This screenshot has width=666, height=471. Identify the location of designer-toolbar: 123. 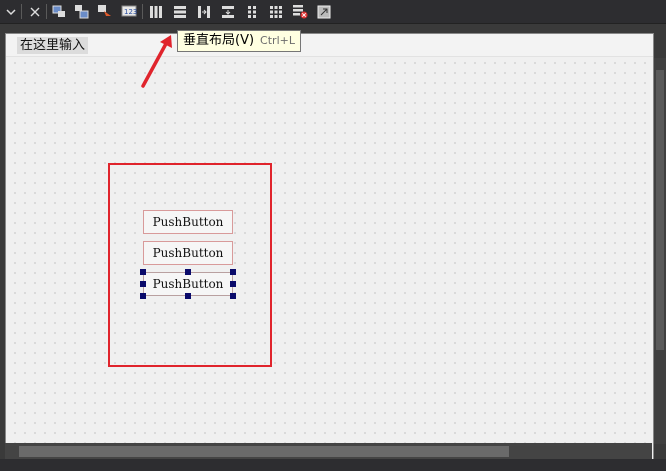
(333, 12).